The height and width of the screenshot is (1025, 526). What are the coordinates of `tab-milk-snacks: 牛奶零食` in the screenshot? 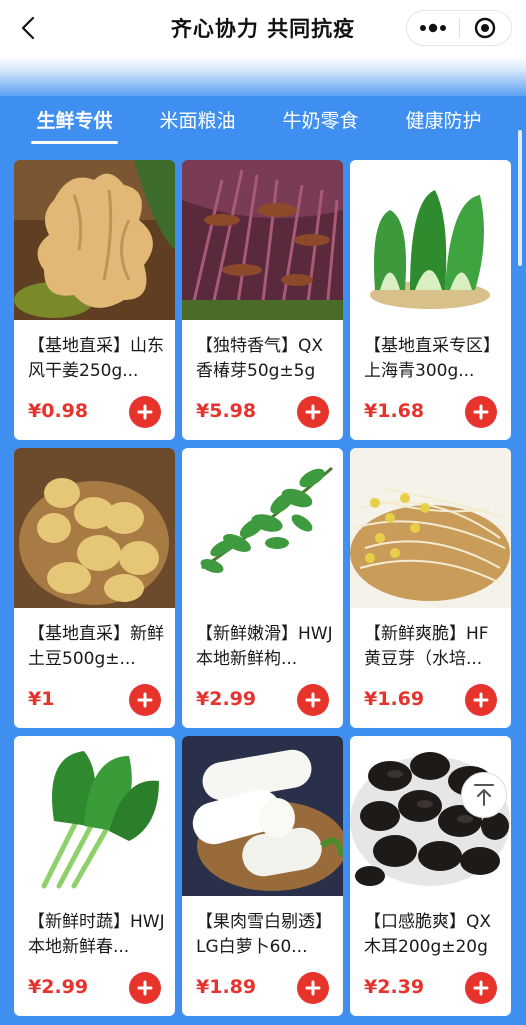 It's located at (320, 123).